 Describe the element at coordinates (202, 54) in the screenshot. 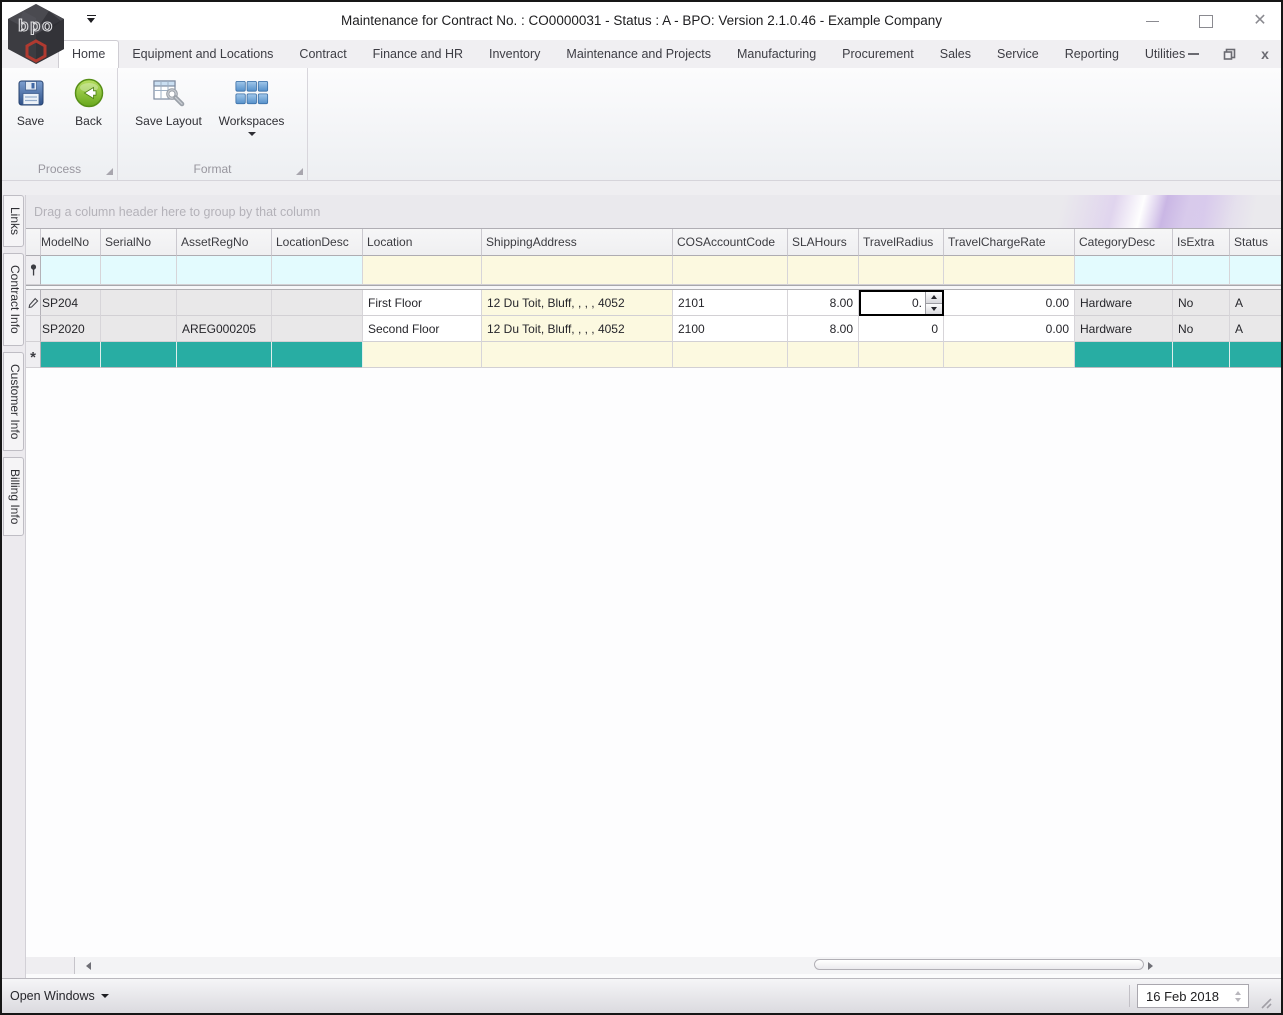

I see `tab-equipment-and-locations: Equipment and Locations` at that location.